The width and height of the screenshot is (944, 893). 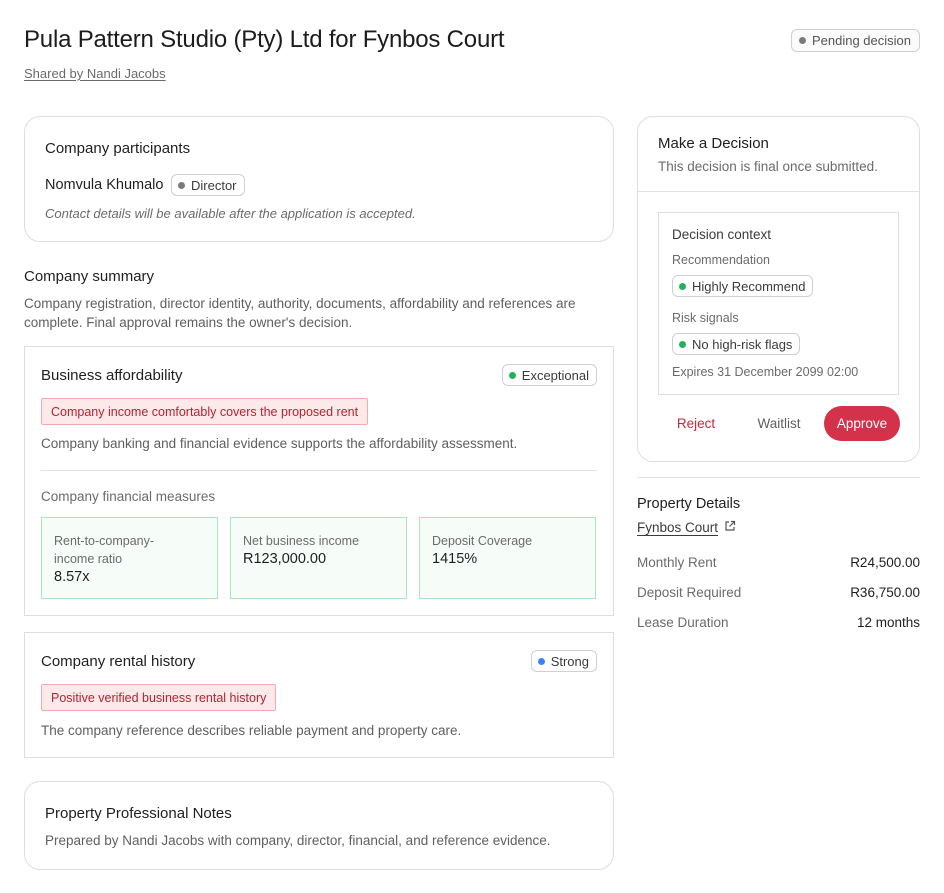 What do you see at coordinates (689, 504) in the screenshot?
I see `property-details-title: Property Details` at bounding box center [689, 504].